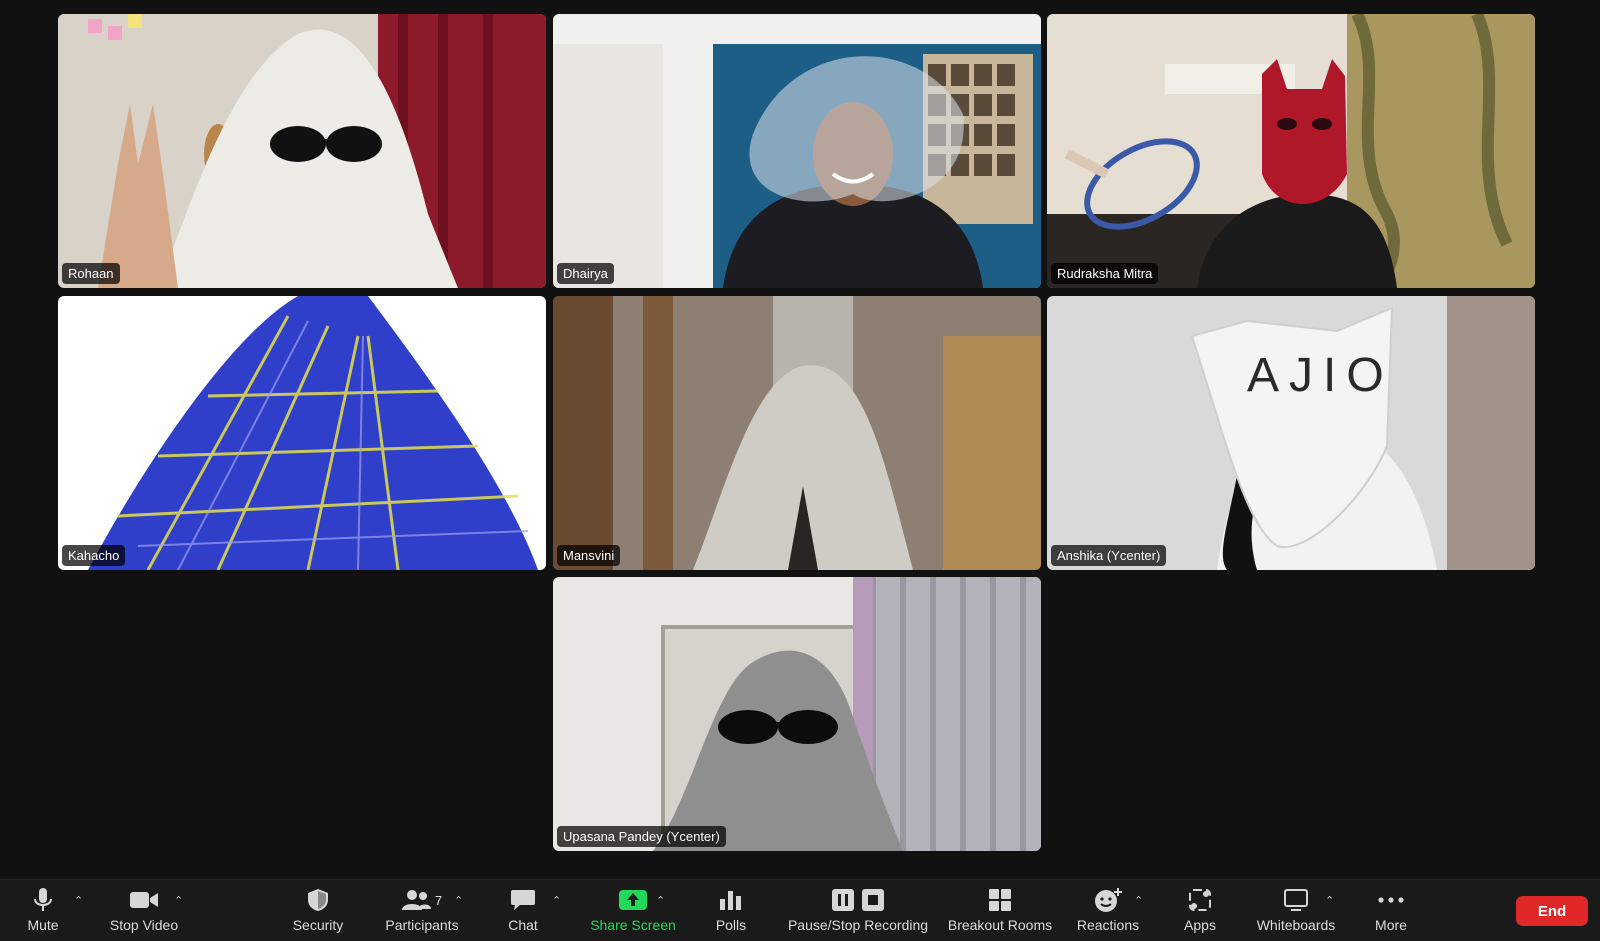  I want to click on video-tile-mansvini: Mansvini, so click(797, 433).